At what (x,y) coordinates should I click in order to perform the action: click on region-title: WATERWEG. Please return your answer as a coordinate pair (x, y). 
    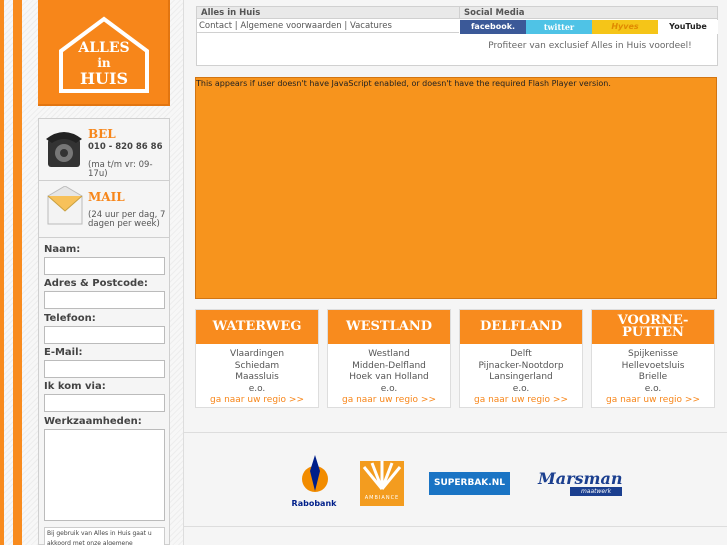
    Looking at the image, I should click on (257, 327).